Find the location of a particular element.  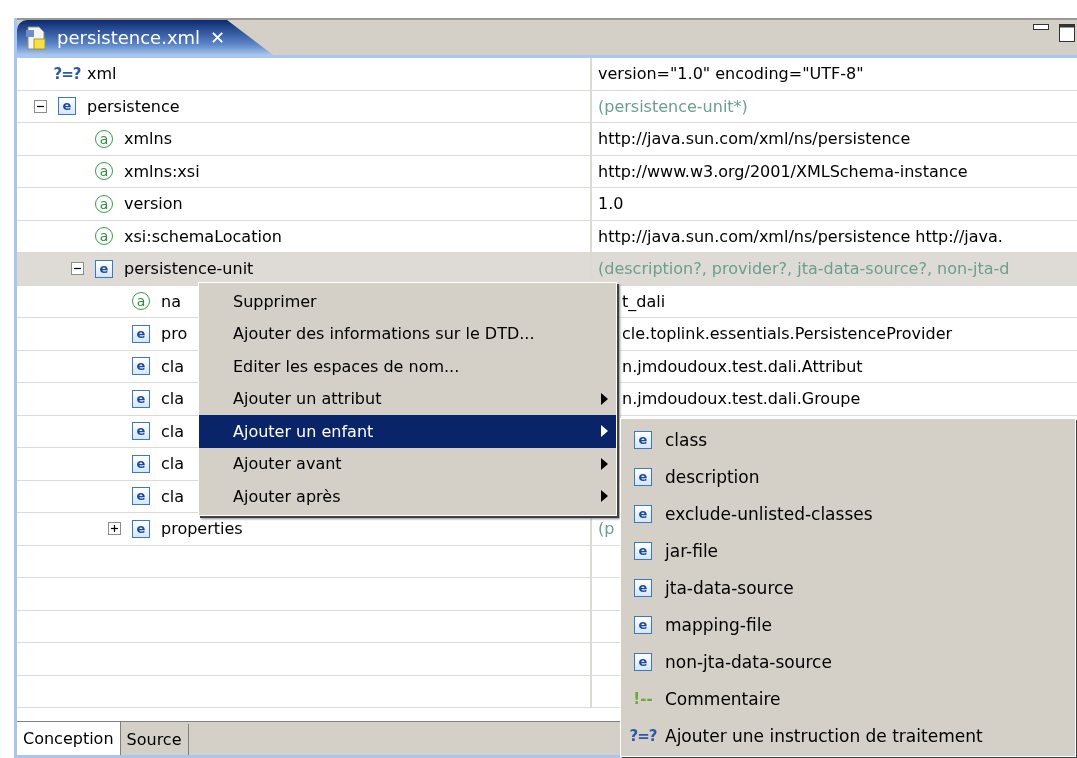

menu-item: Ajouter avant is located at coordinates (407, 463).